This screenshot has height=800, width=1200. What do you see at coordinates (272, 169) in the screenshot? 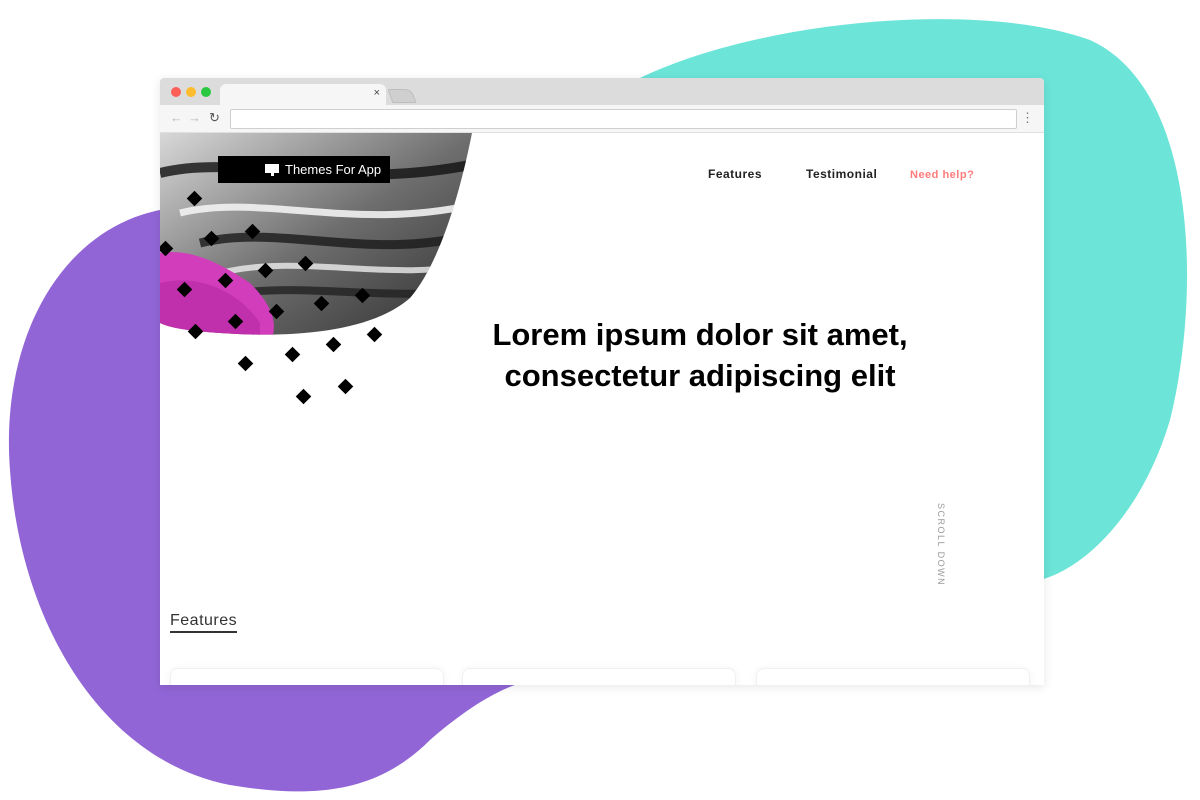
I see `monitor-icon` at bounding box center [272, 169].